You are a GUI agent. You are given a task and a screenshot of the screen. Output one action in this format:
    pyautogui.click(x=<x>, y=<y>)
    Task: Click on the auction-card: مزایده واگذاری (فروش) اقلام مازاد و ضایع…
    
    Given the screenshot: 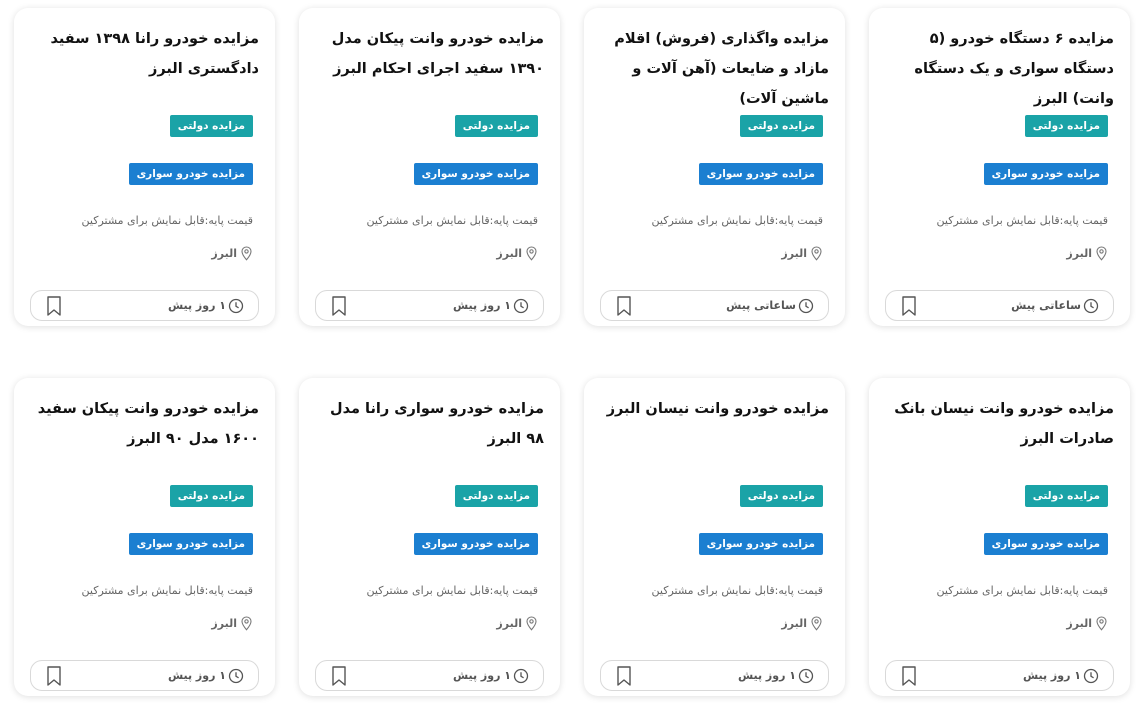 What is the action you would take?
    pyautogui.click(x=714, y=167)
    